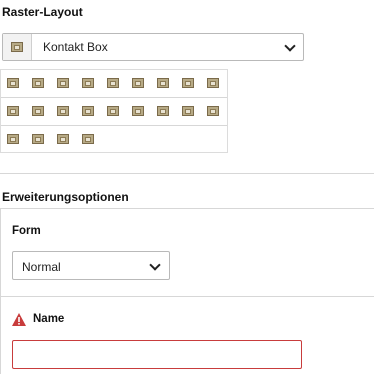 The width and height of the screenshot is (374, 374). What do you see at coordinates (42, 12) in the screenshot?
I see `raster-layout-heading: Raster-Layout` at bounding box center [42, 12].